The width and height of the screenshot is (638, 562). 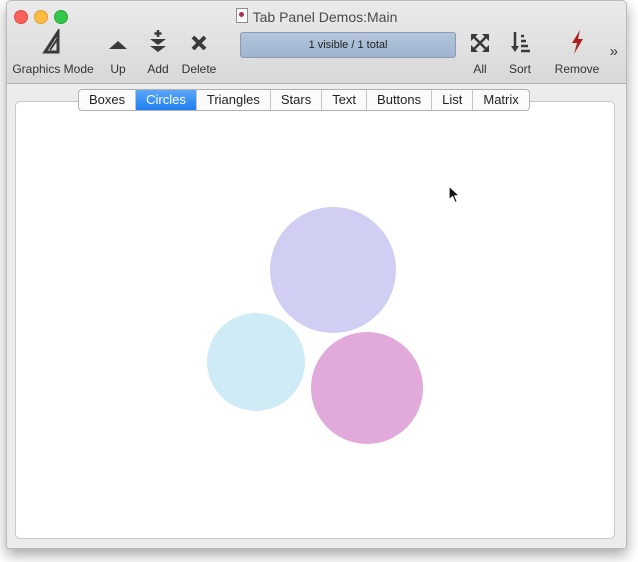 What do you see at coordinates (53, 41) in the screenshot?
I see `triangle-ruler-icon` at bounding box center [53, 41].